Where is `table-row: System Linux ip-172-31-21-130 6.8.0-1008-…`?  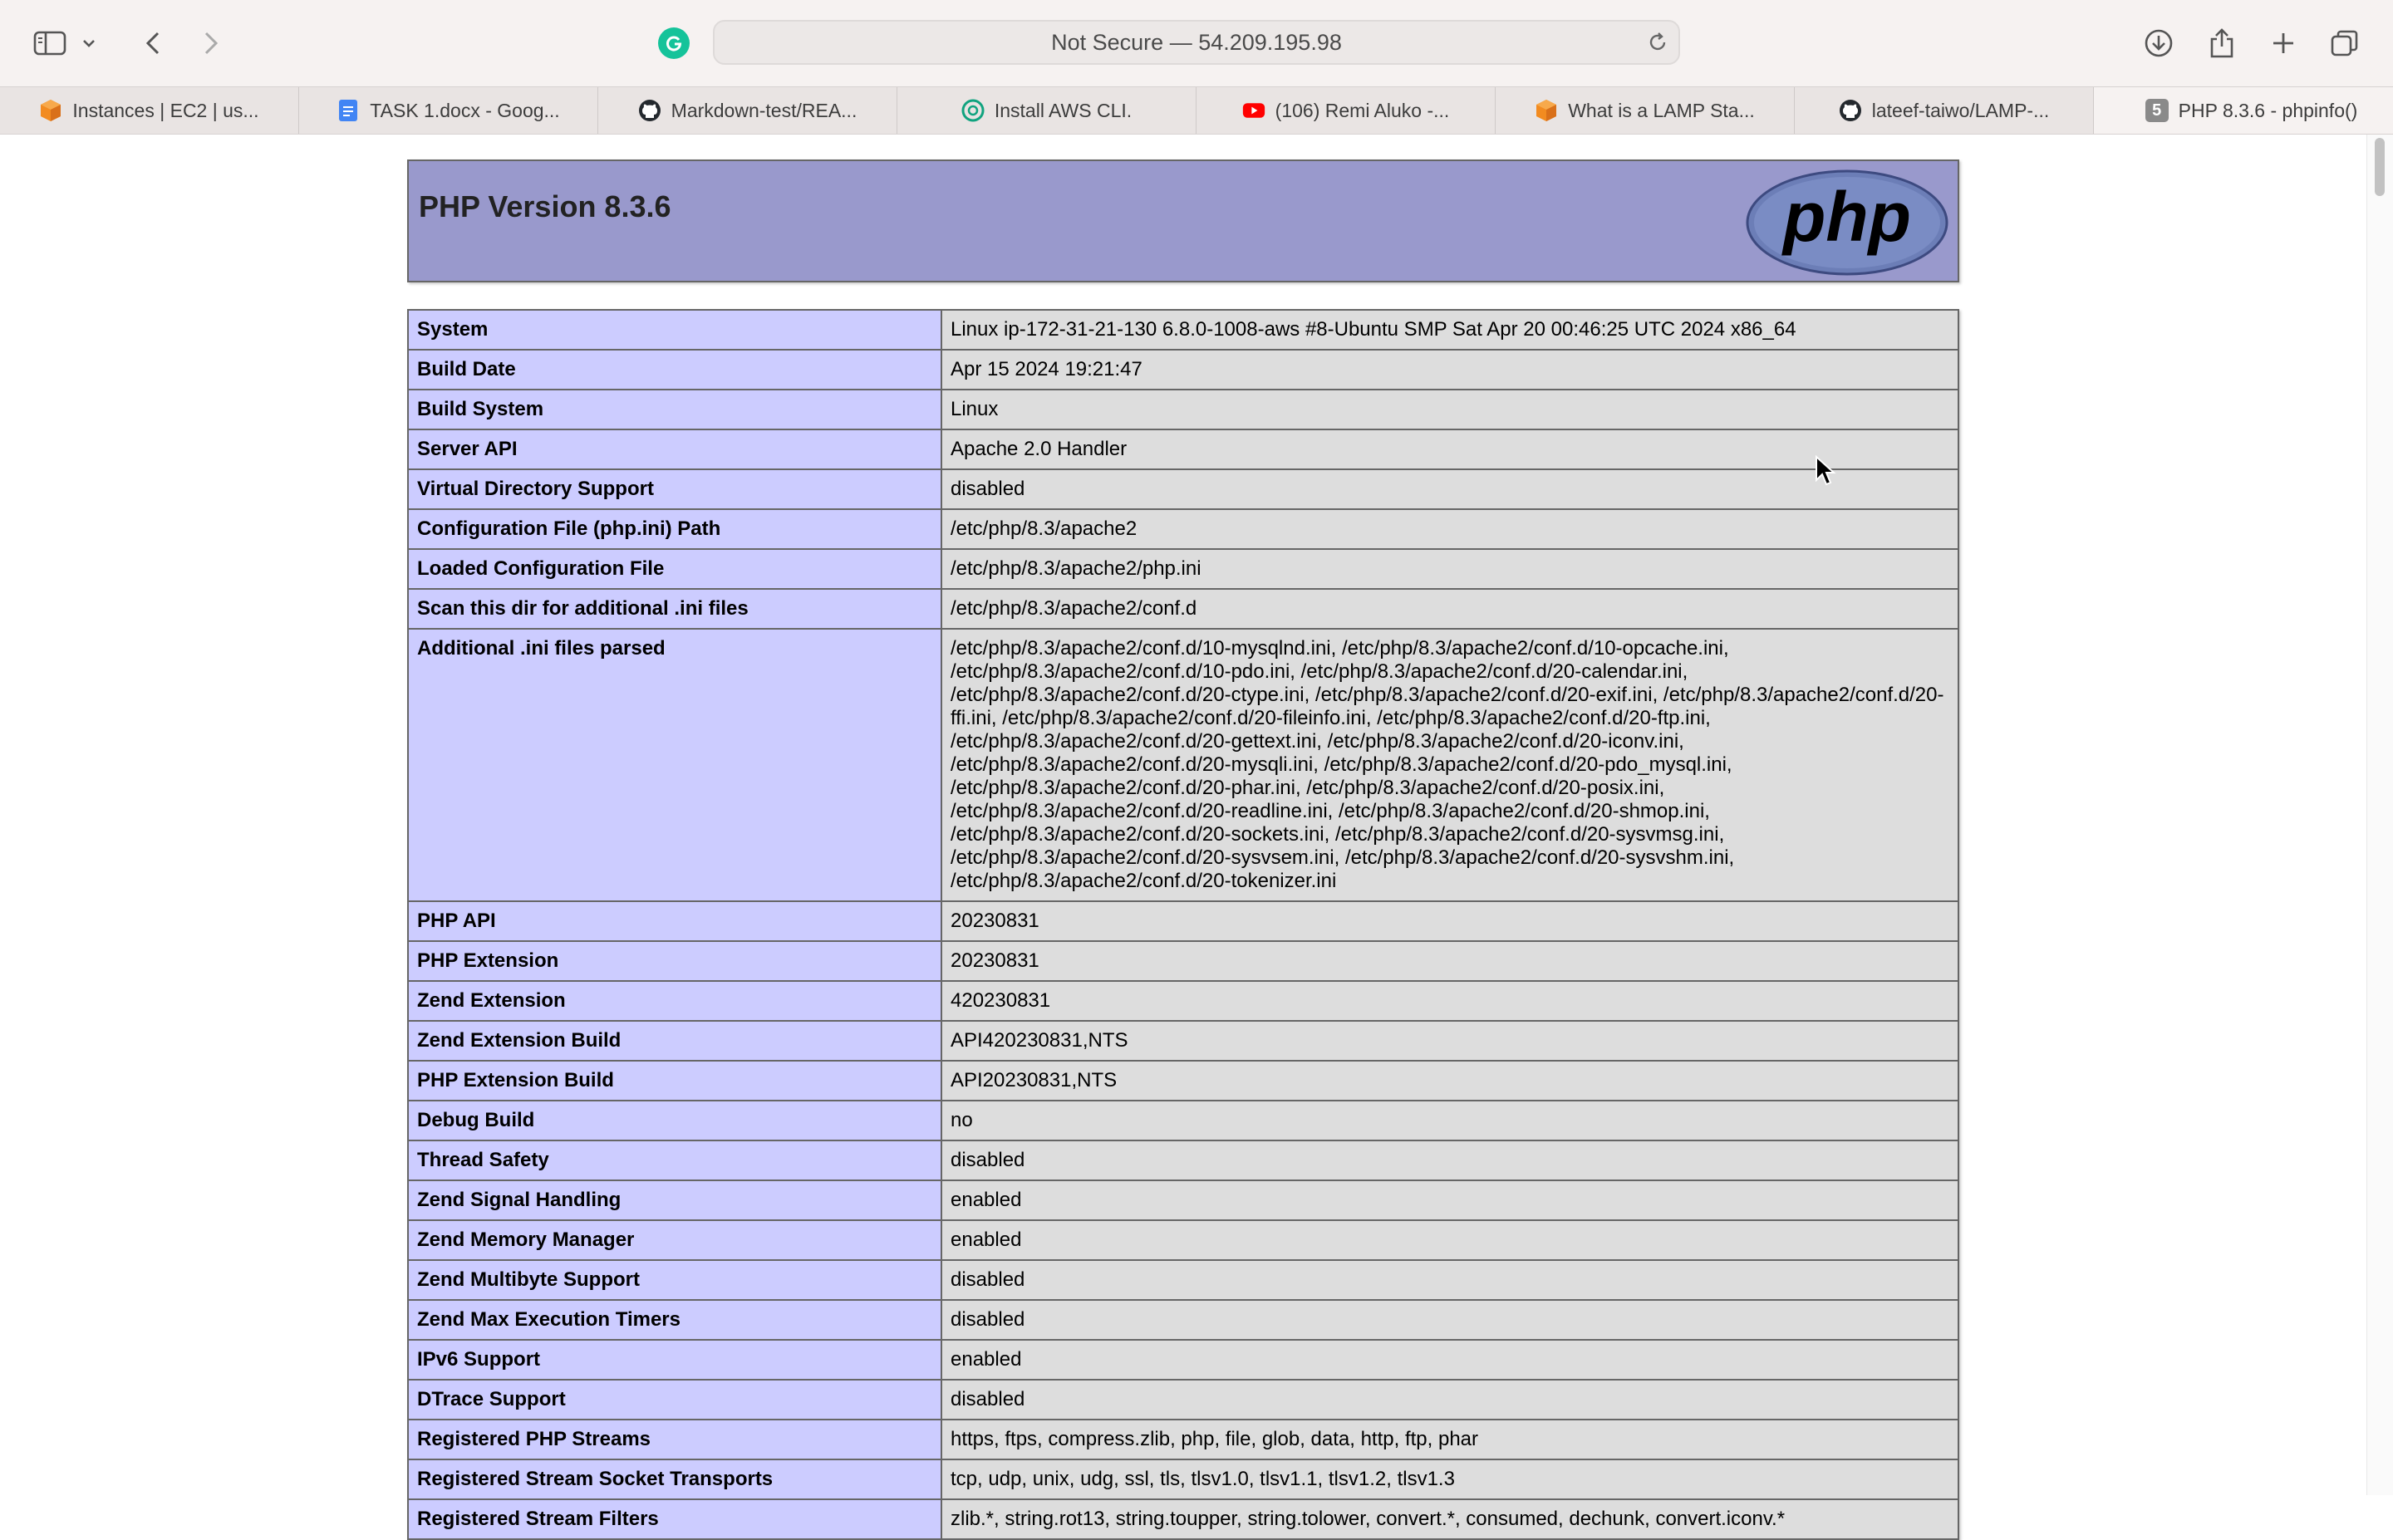 table-row: System Linux ip-172-31-21-130 6.8.0-1008-… is located at coordinates (1183, 330).